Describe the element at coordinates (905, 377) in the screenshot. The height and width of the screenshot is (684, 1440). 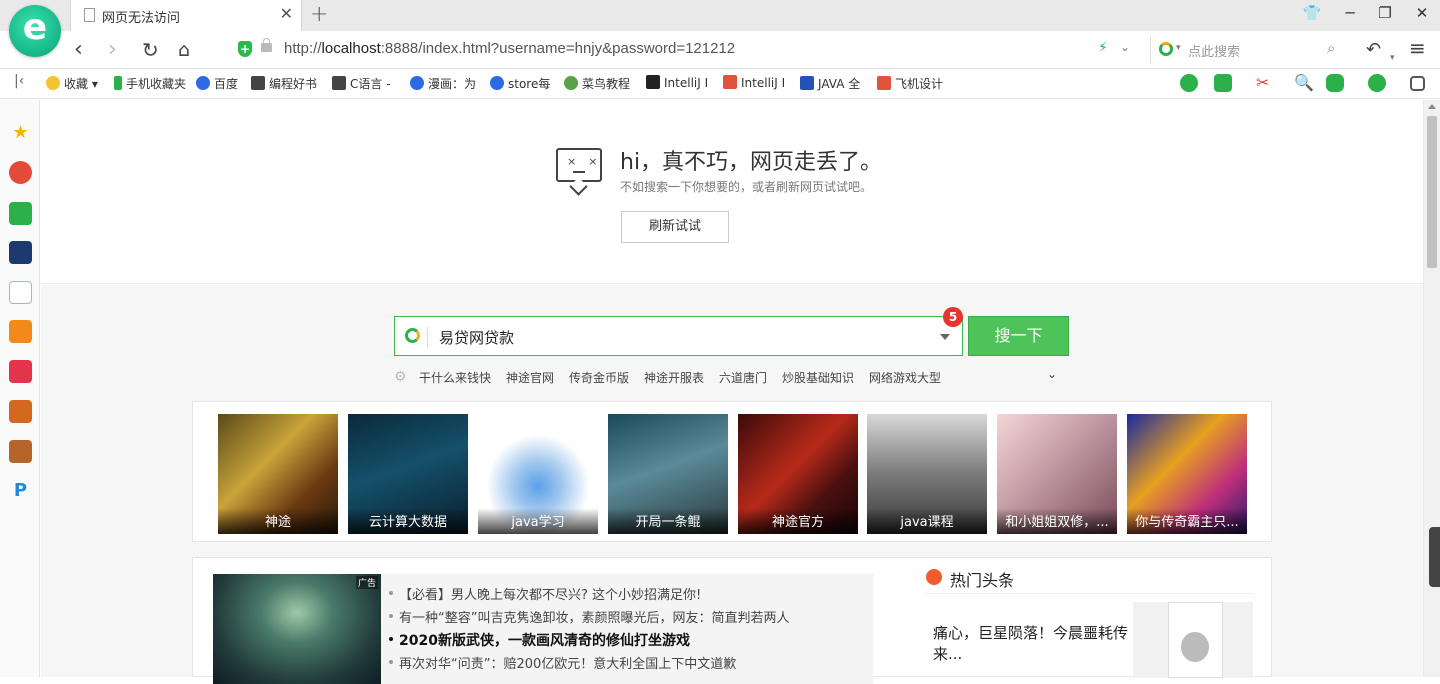
I see `hot-keyword: 网络游戏大型` at that location.